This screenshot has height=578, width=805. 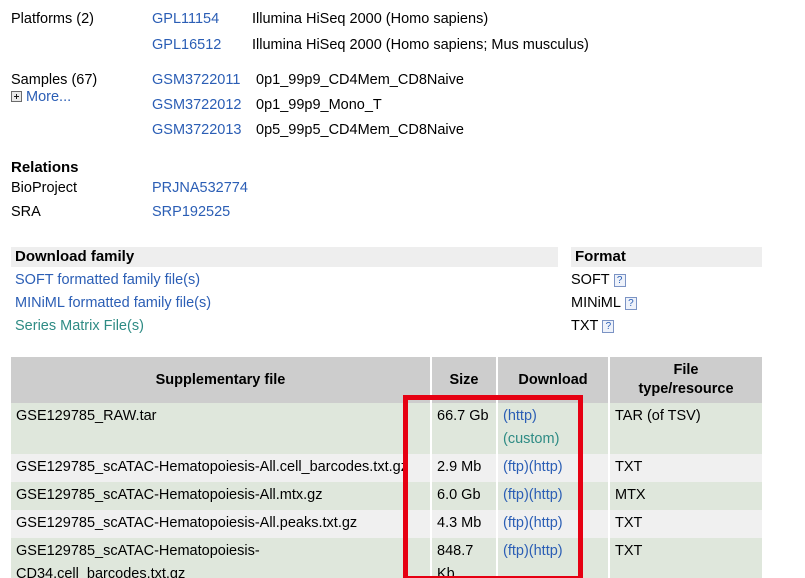 I want to click on relation-label: BioProject, so click(x=44, y=188).